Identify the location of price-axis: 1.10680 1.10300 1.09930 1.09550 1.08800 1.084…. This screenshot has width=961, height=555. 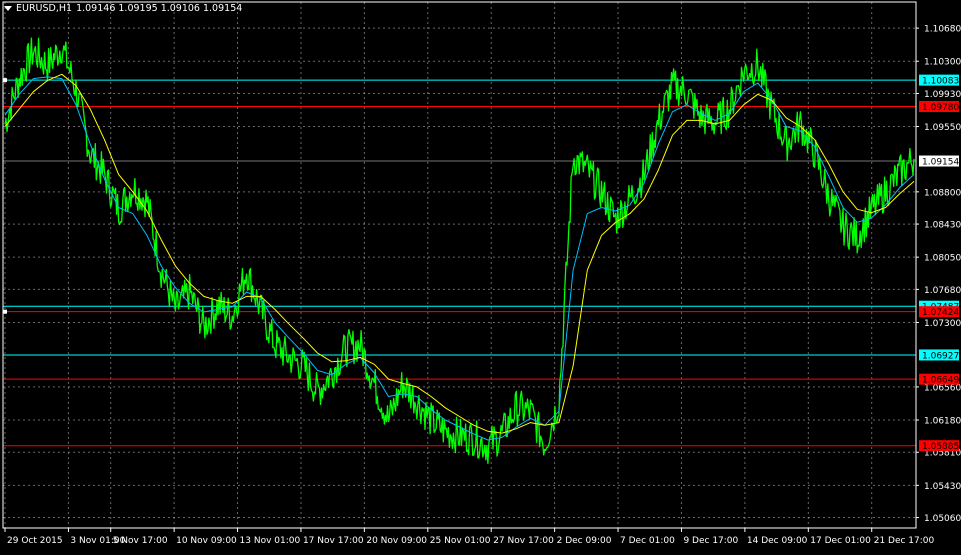
(938, 274).